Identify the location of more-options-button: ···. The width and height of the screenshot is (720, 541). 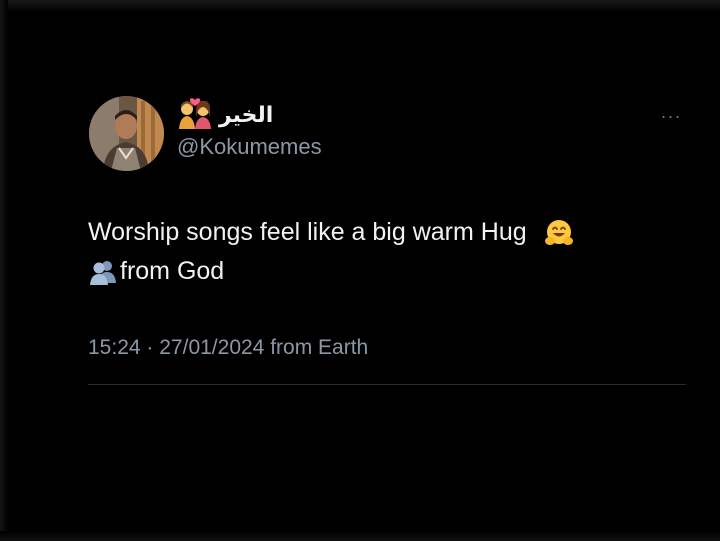
(671, 116).